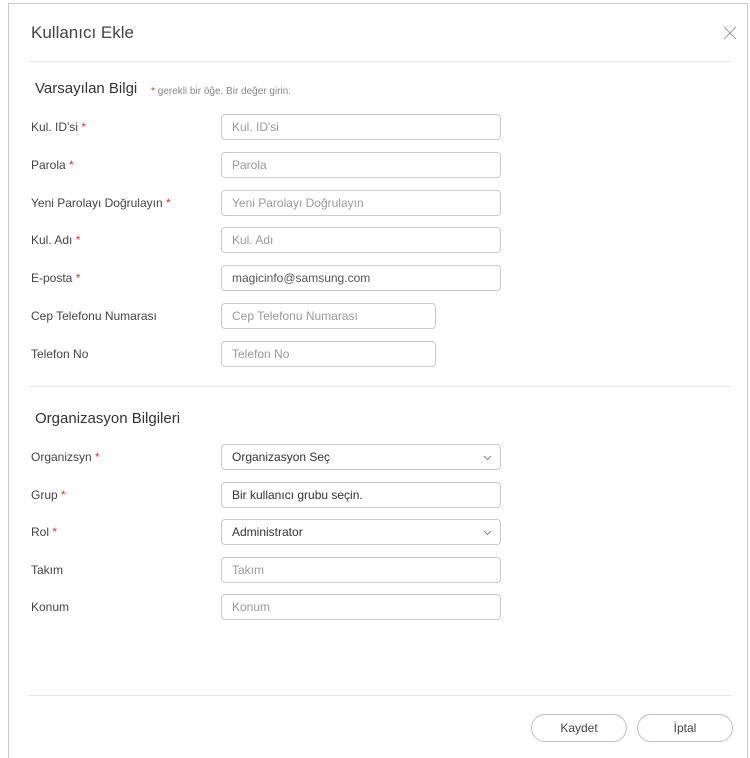 The width and height of the screenshot is (750, 758). Describe the element at coordinates (44, 532) in the screenshot. I see `role-label: Rol *` at that location.